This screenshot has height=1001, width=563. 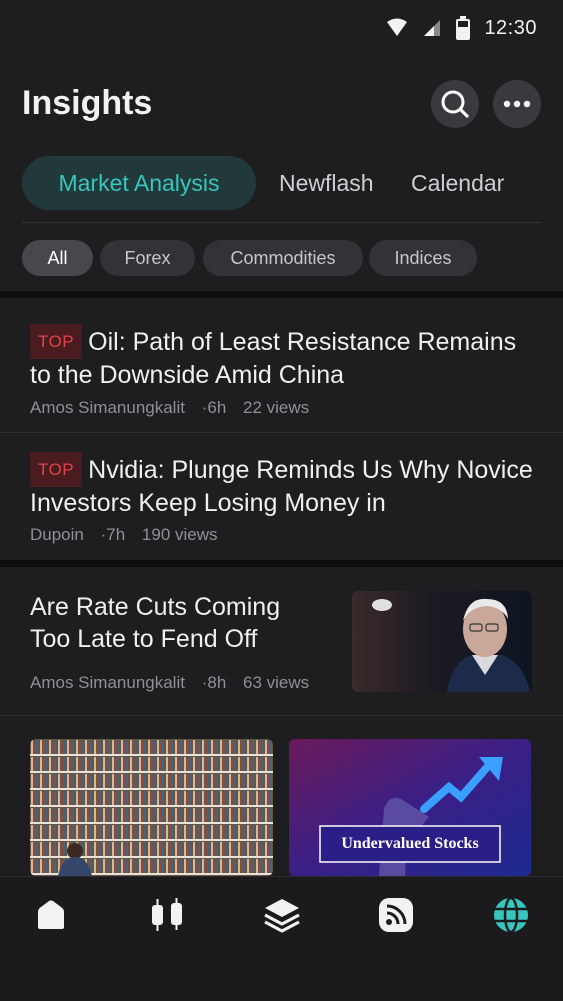 I want to click on battery-icon, so click(x=463, y=28).